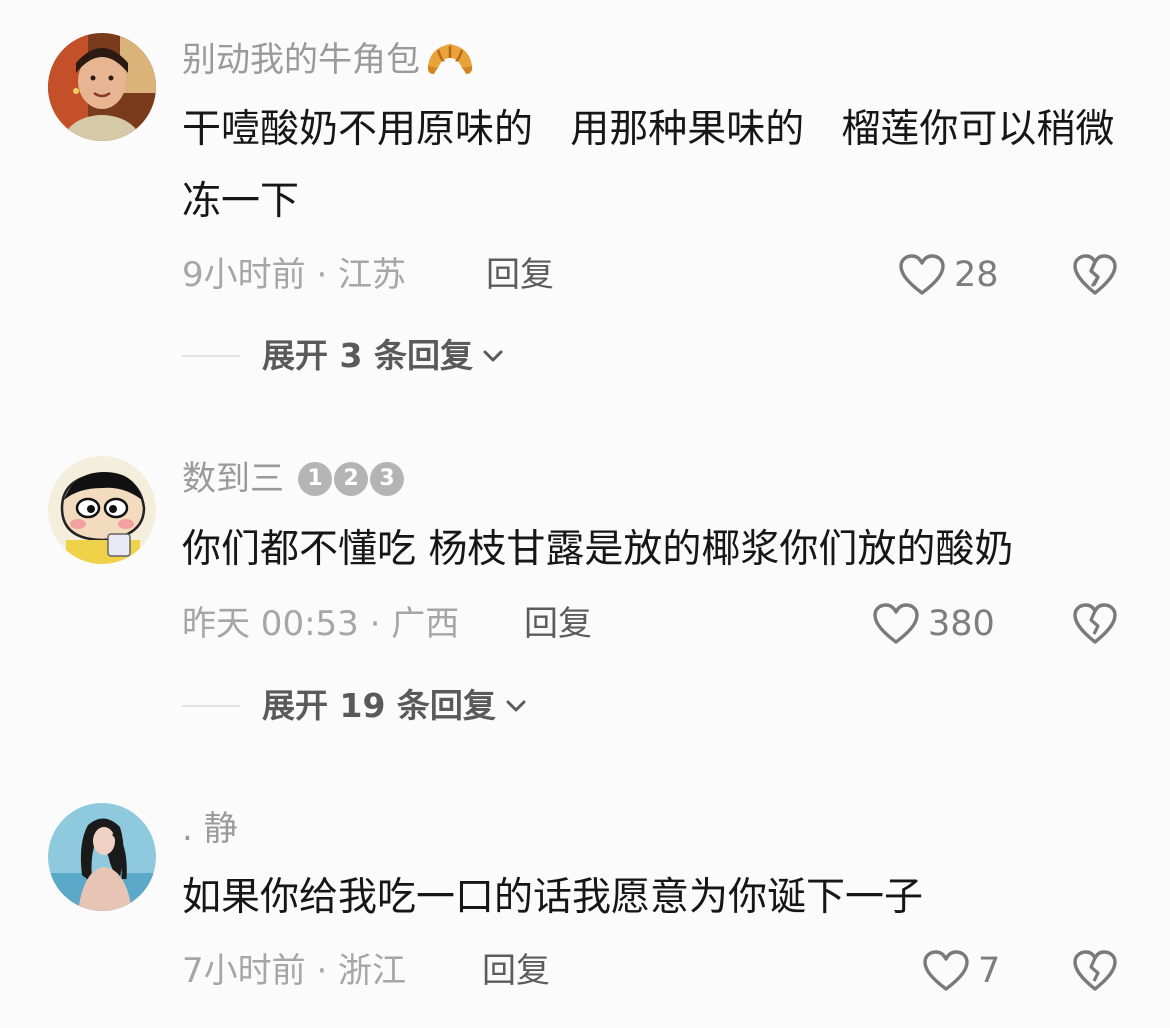 This screenshot has height=1028, width=1170. I want to click on badge-group: 1 2 3, so click(351, 479).